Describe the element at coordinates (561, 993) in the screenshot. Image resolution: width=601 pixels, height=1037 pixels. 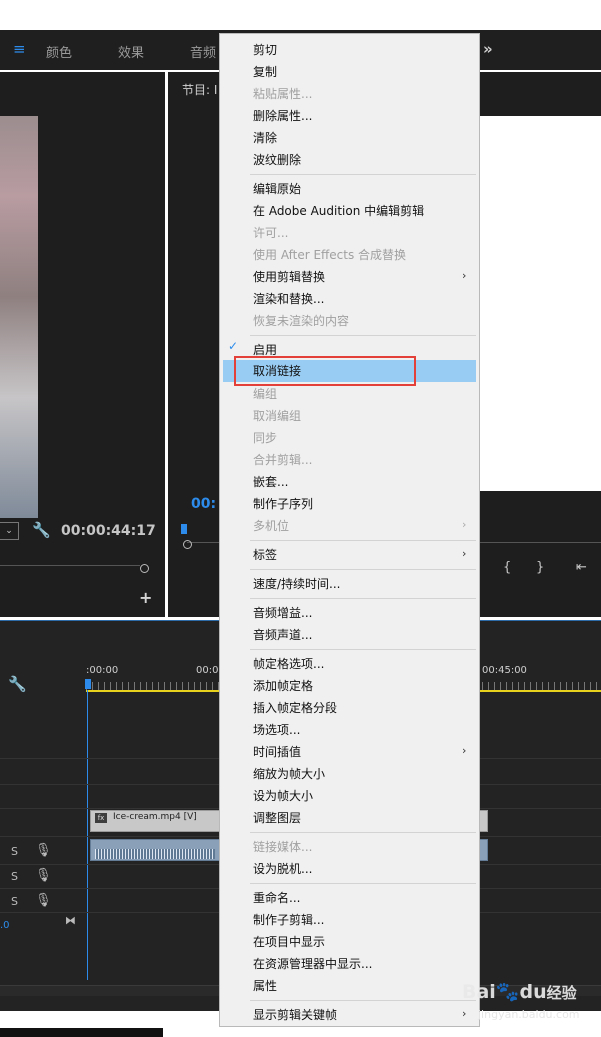
I see `watermark-suffix: 经验` at that location.